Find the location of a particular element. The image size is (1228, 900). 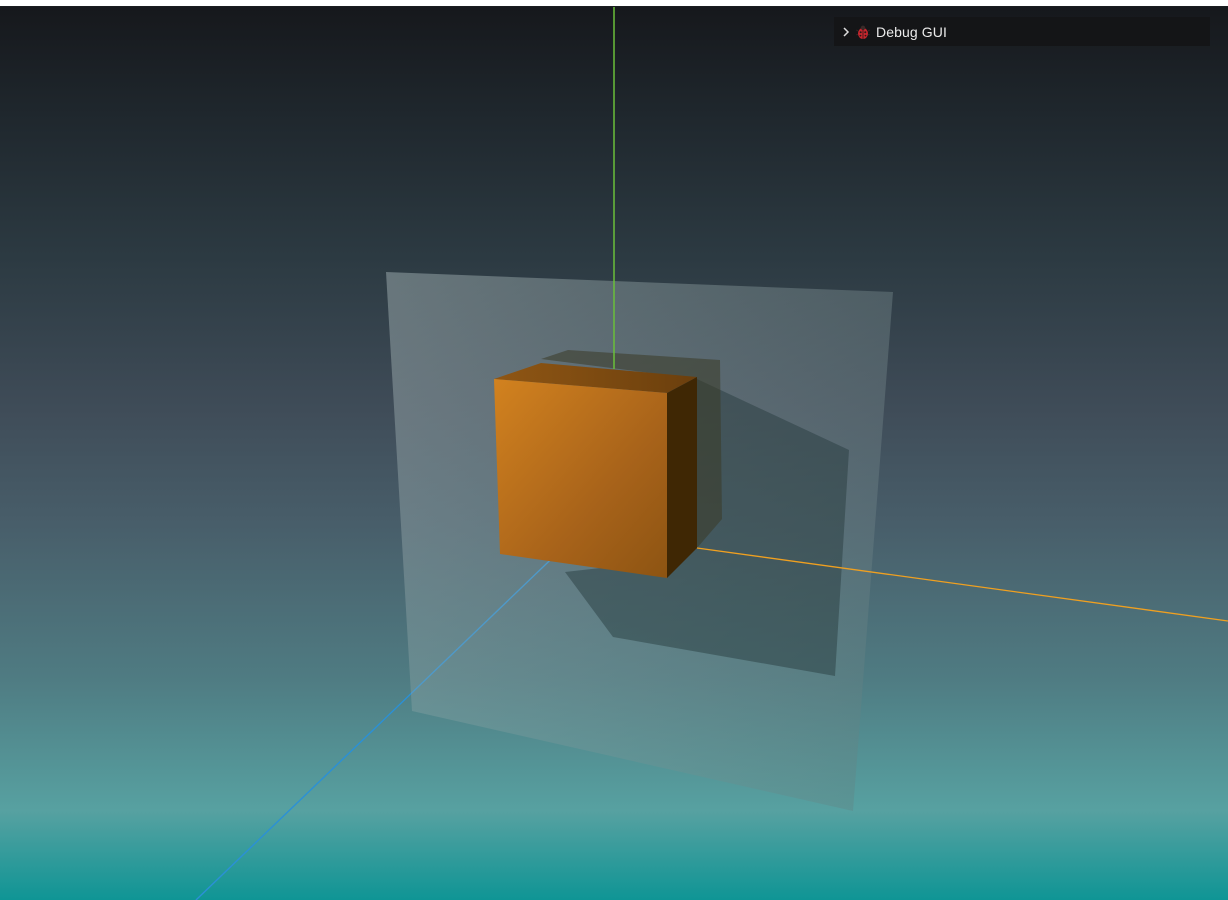

chevron-right-icon is located at coordinates (846, 31).